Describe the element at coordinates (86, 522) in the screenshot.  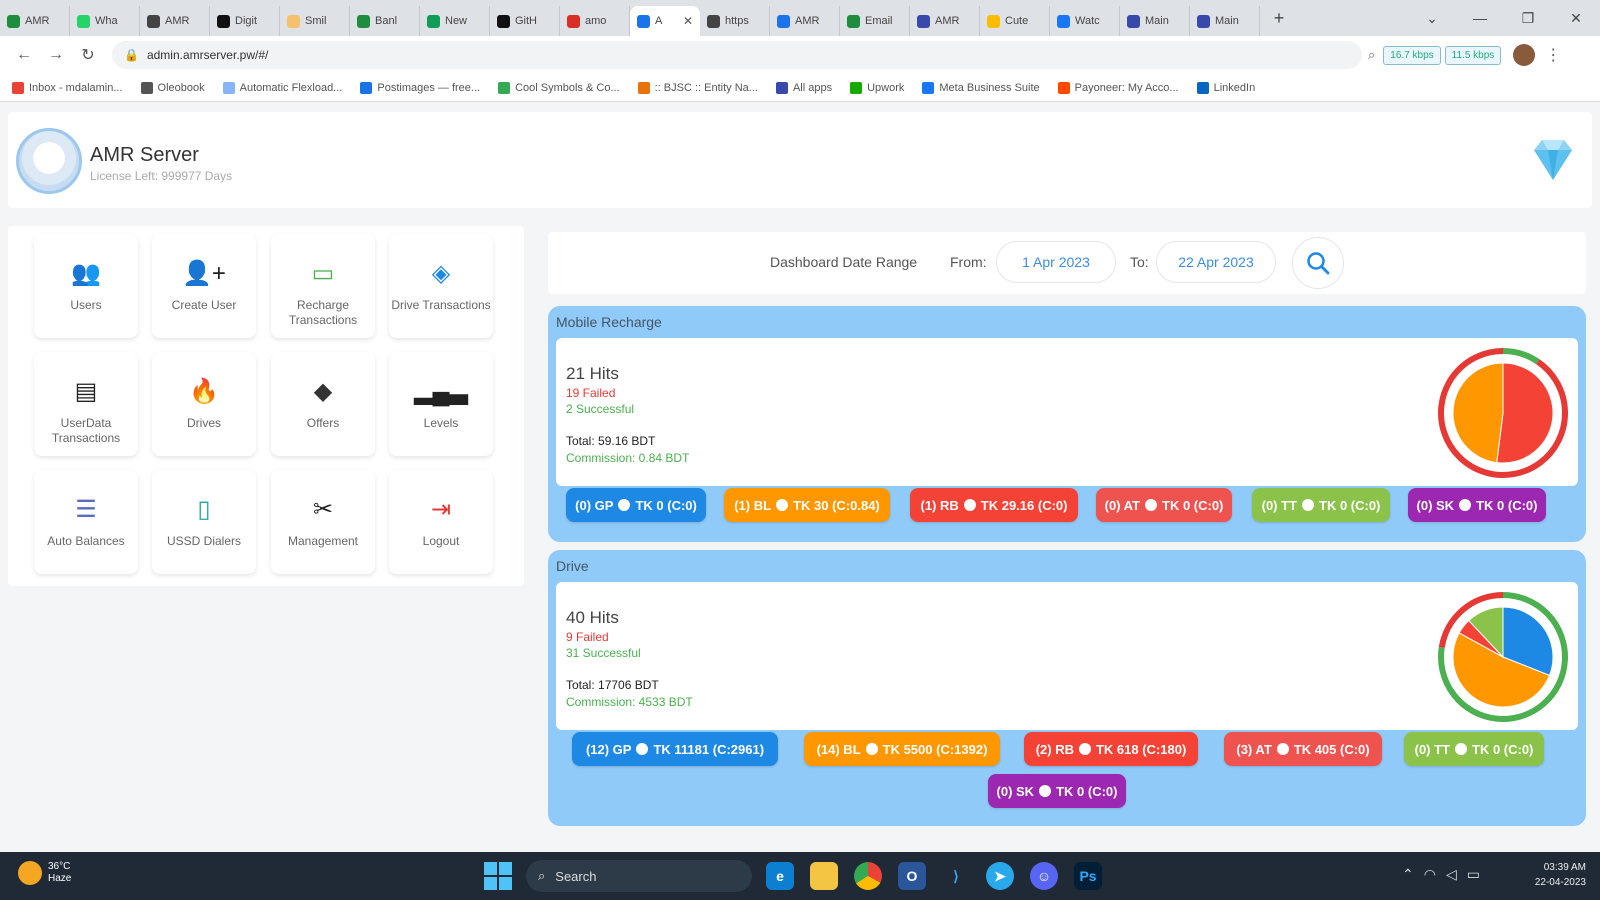
I see `menu-auto-balances: ☰ Auto Balances` at that location.